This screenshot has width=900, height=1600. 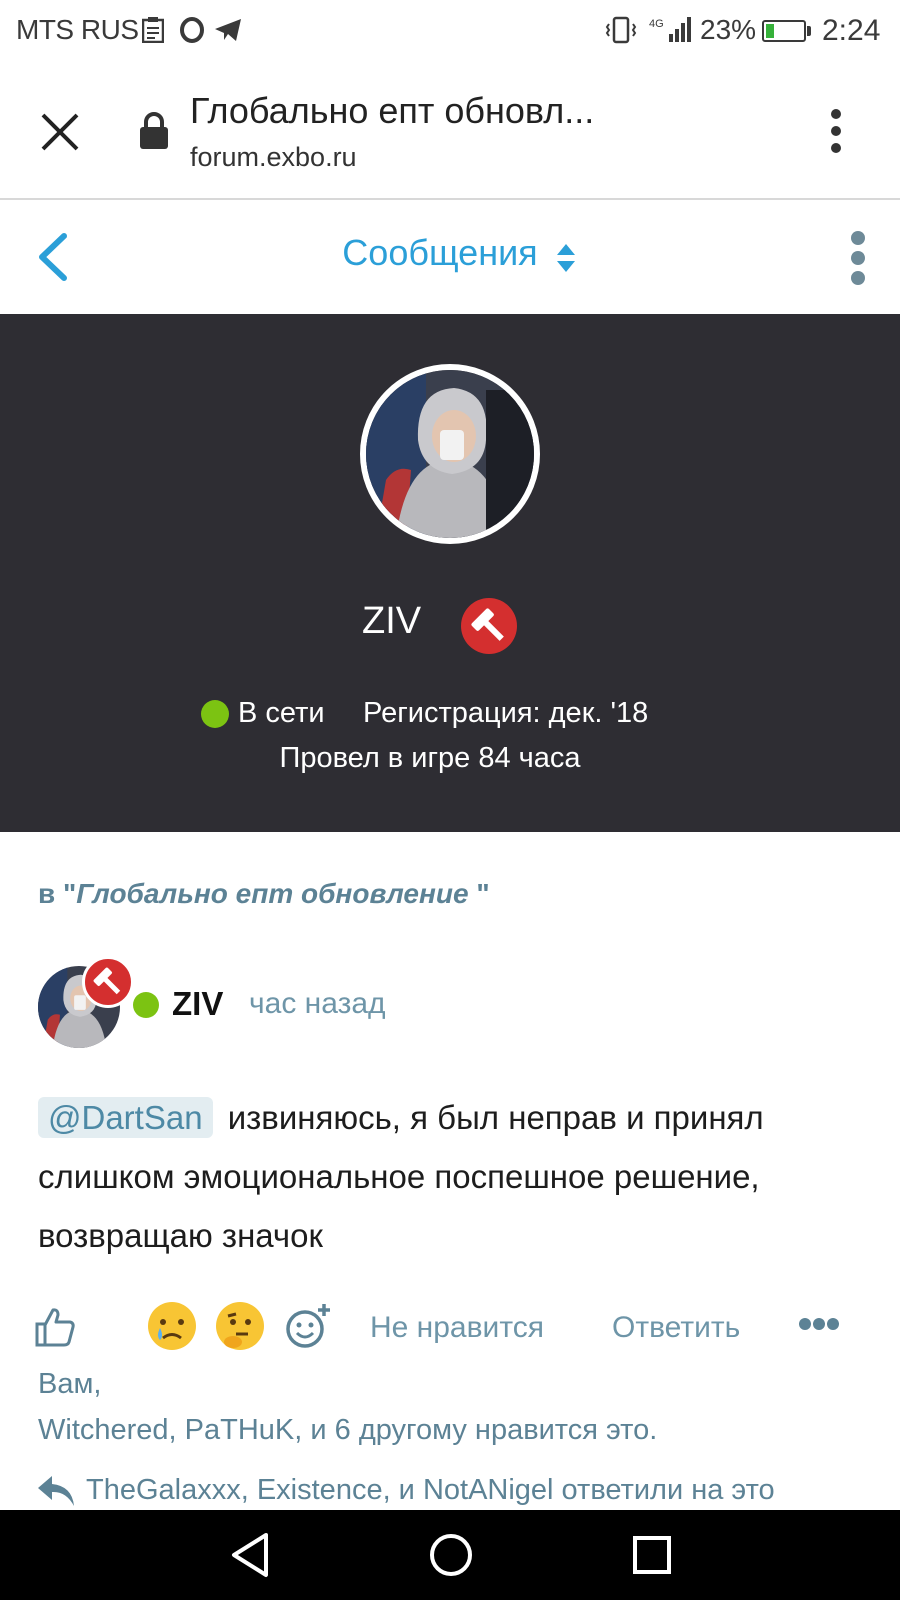 I want to click on crying-face-icon, so click(x=172, y=1326).